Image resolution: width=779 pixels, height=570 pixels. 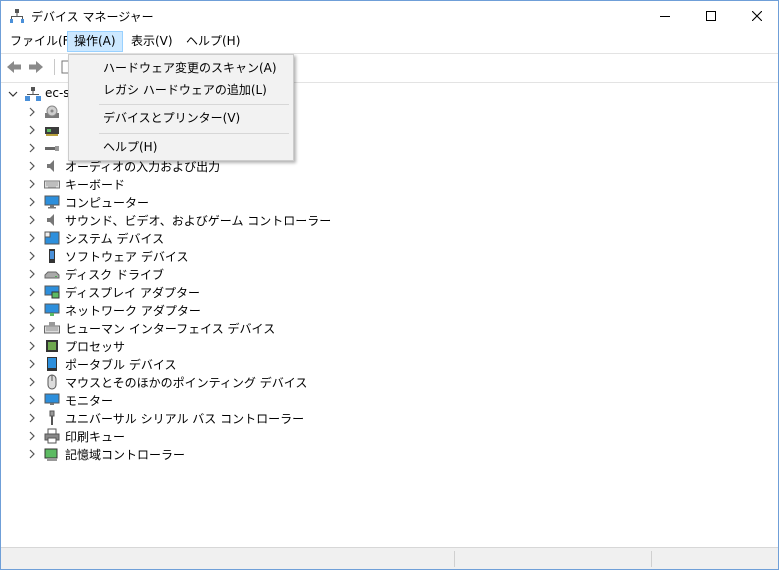 I want to click on hid-icon, so click(x=52, y=328).